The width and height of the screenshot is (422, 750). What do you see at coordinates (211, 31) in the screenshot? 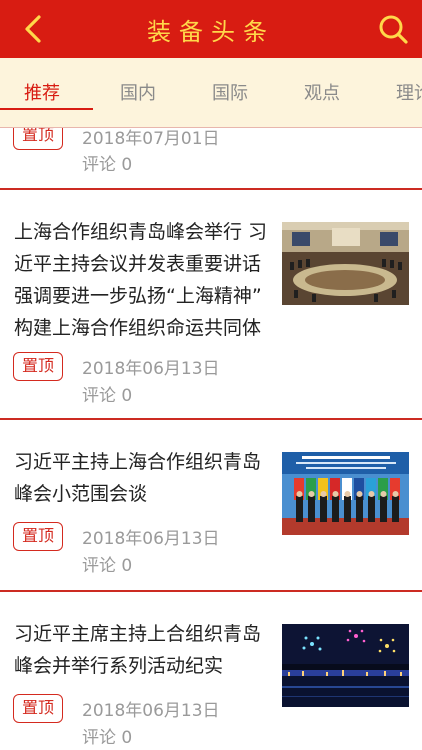
I see `page-title: 装备头条` at bounding box center [211, 31].